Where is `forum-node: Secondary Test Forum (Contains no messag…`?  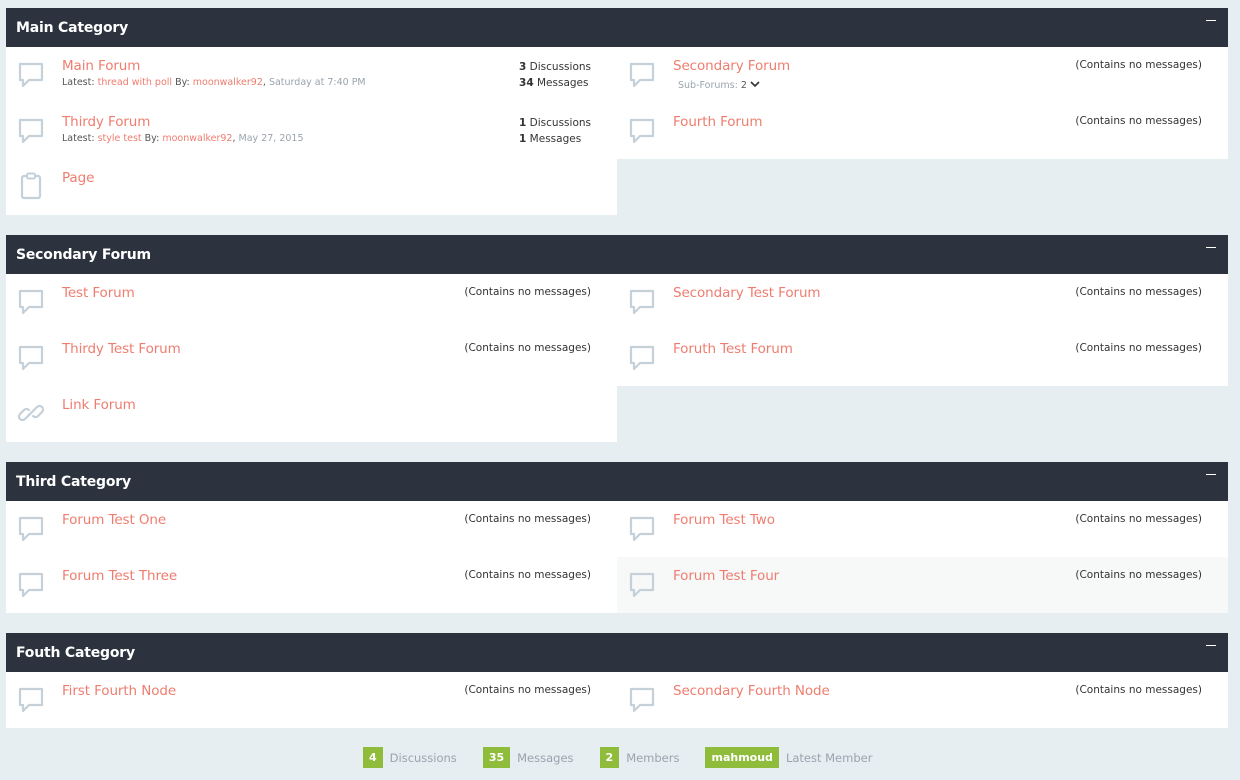 forum-node: Secondary Test Forum (Contains no messag… is located at coordinates (922, 302).